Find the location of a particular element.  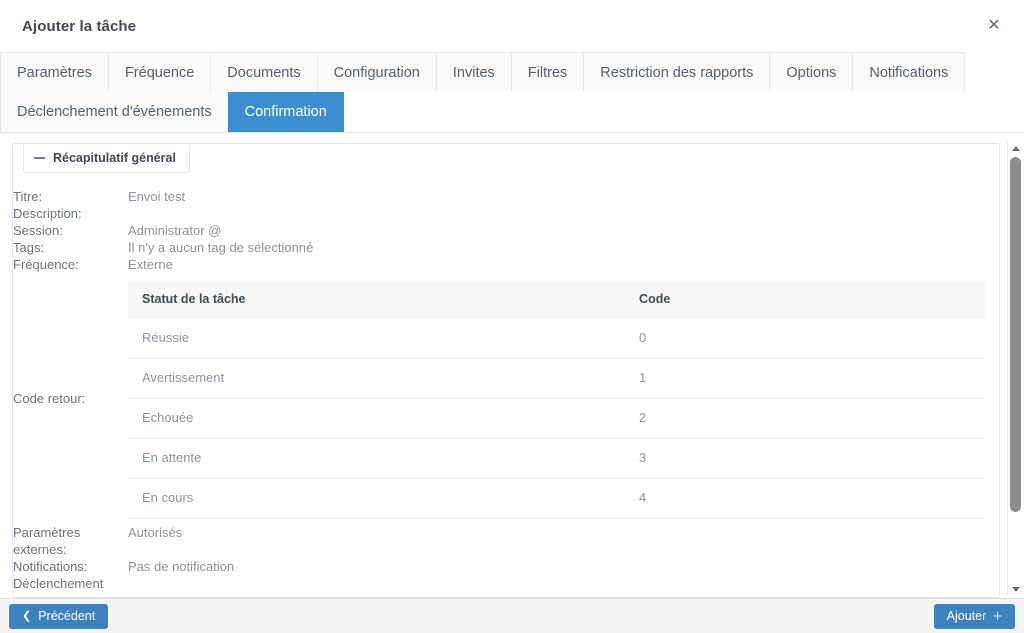

cell-statut: Réussie is located at coordinates (377, 337).